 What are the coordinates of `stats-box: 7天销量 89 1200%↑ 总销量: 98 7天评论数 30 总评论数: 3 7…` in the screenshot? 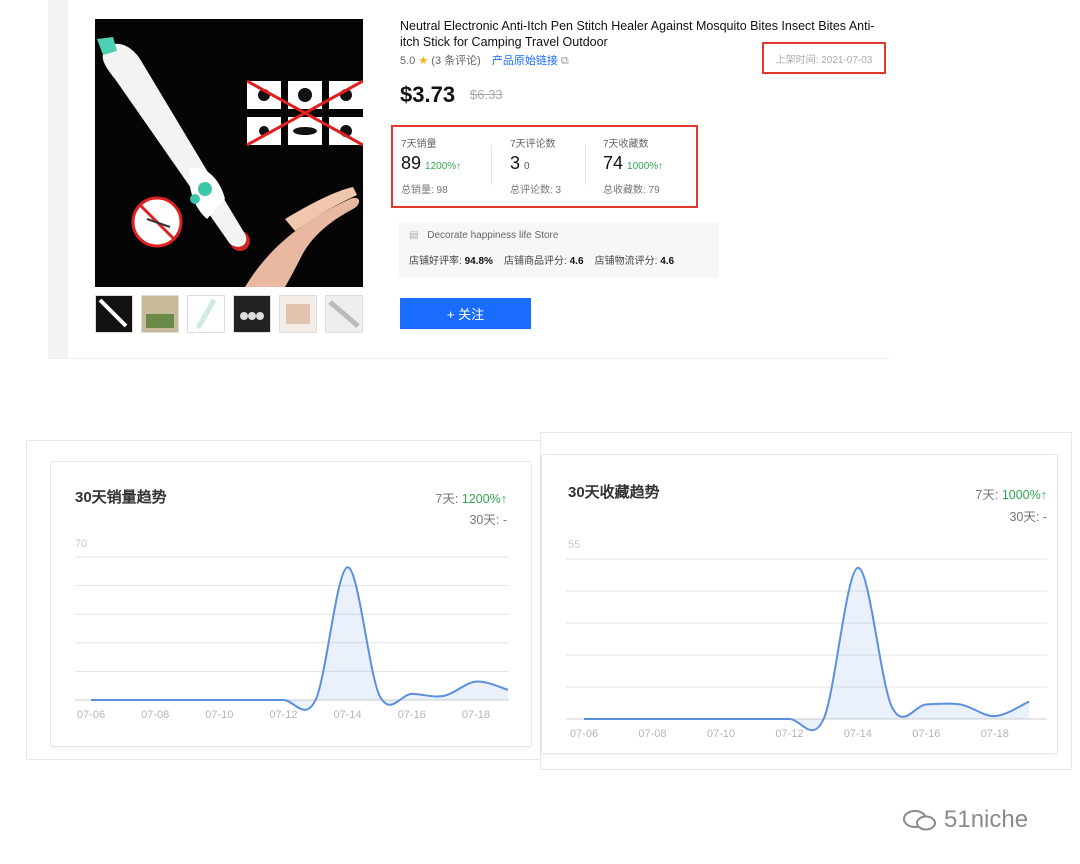 It's located at (544, 166).